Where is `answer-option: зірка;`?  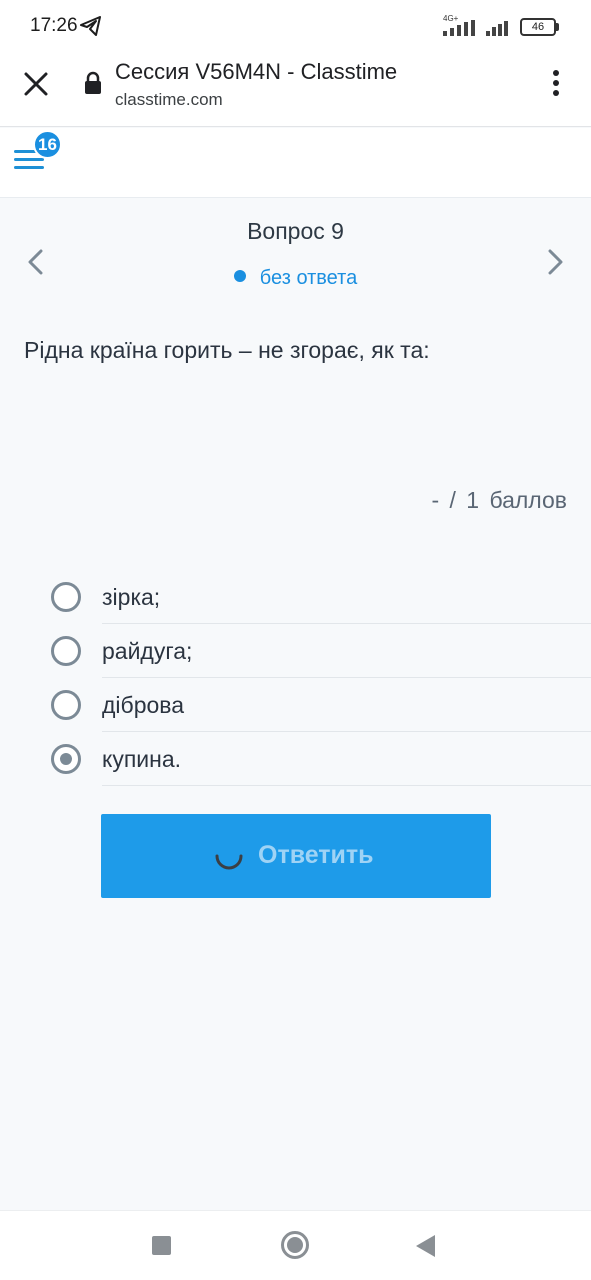 answer-option: зірка; is located at coordinates (295, 597).